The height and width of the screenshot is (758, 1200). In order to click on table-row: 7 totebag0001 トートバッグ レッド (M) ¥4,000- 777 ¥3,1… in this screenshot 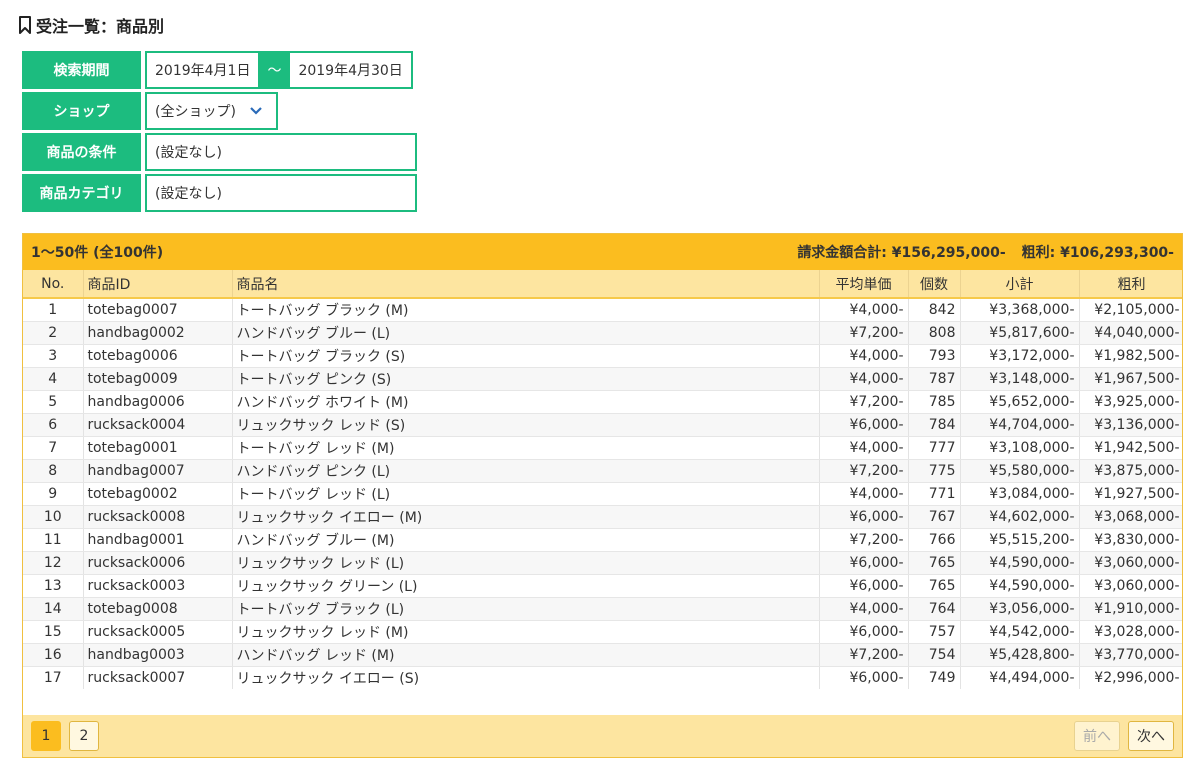, I will do `click(602, 448)`.